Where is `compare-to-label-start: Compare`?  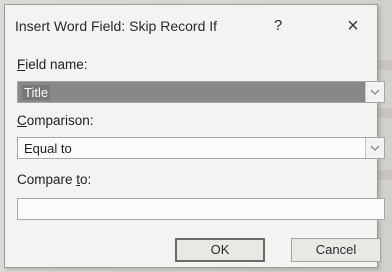 compare-to-label-start: Compare is located at coordinates (47, 179).